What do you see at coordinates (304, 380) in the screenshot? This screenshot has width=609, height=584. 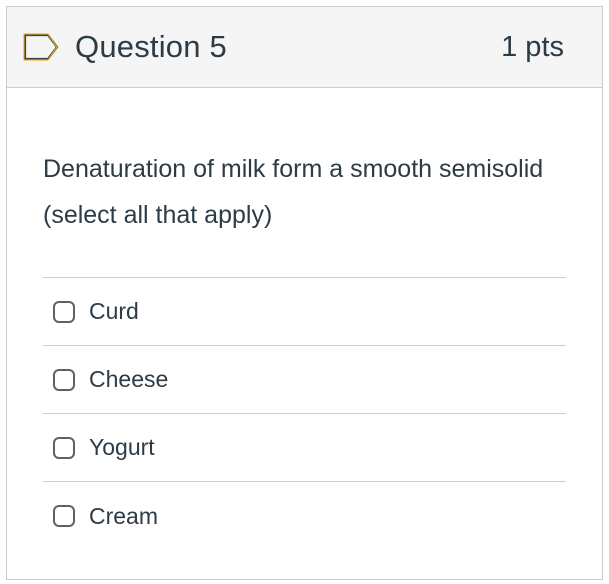 I see `answer-option-cheese: Cheese` at bounding box center [304, 380].